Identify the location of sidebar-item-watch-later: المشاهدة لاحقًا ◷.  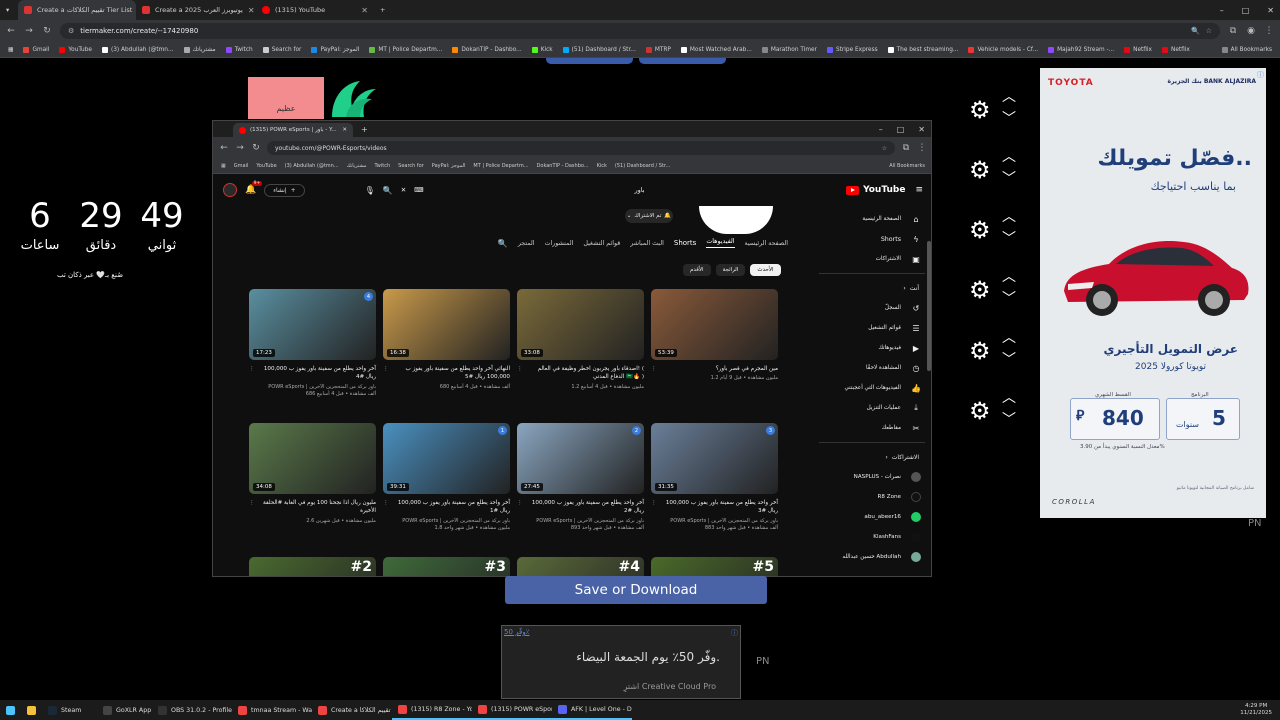
(872, 368).